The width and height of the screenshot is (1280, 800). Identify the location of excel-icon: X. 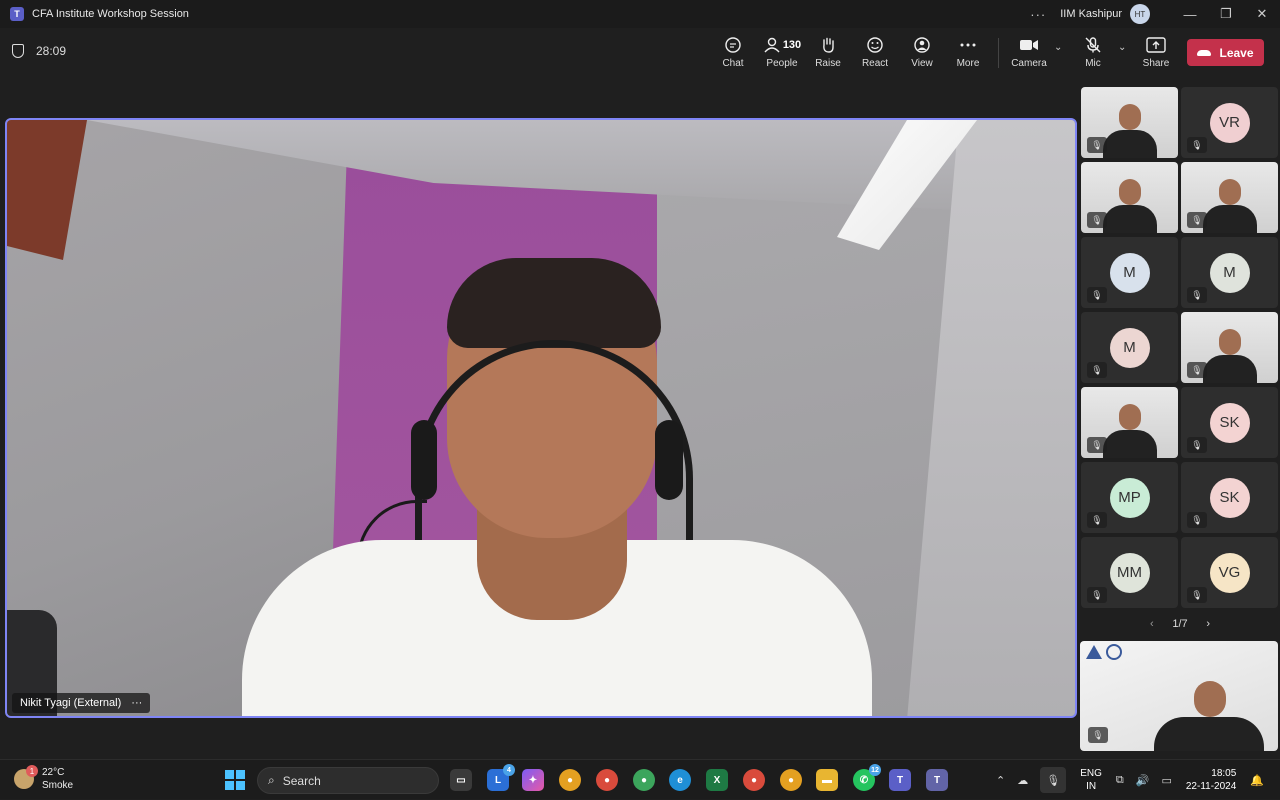
(717, 780).